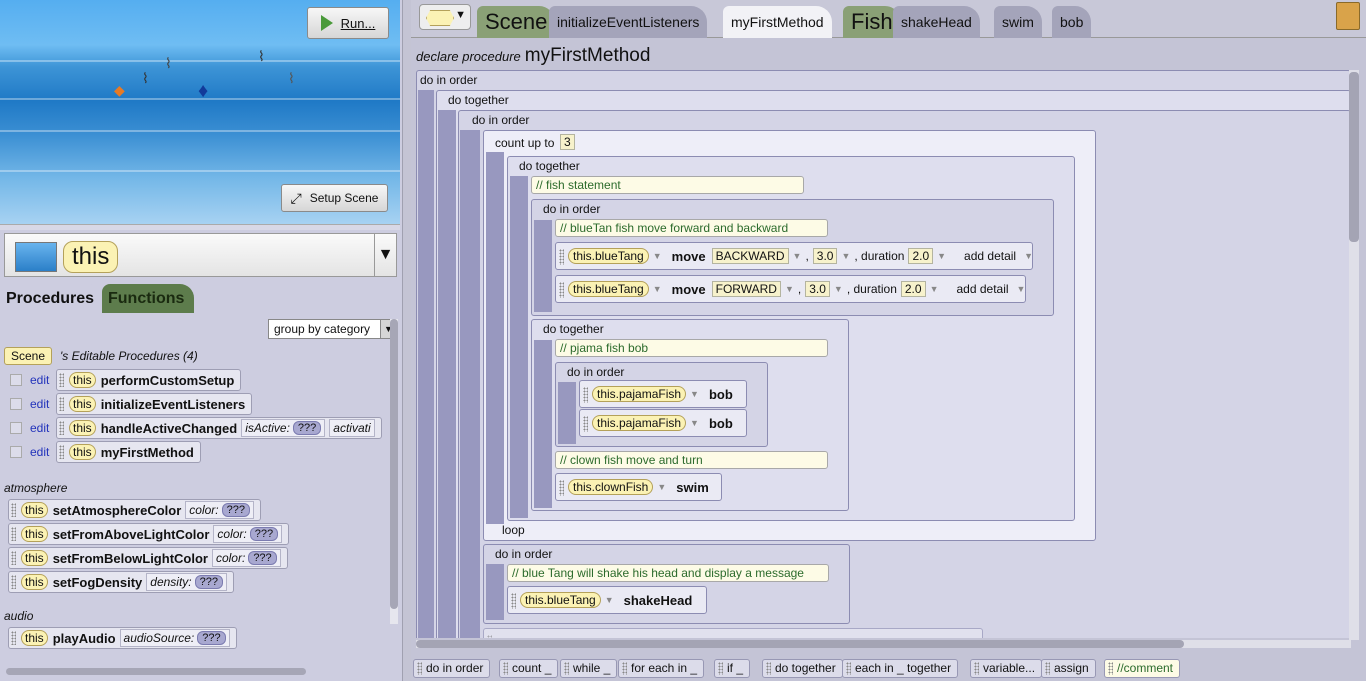  I want to click on method-name: bob, so click(720, 423).